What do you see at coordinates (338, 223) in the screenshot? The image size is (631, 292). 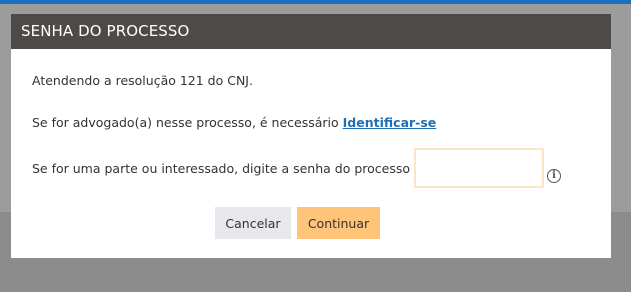 I see `continue-button: Continuar` at bounding box center [338, 223].